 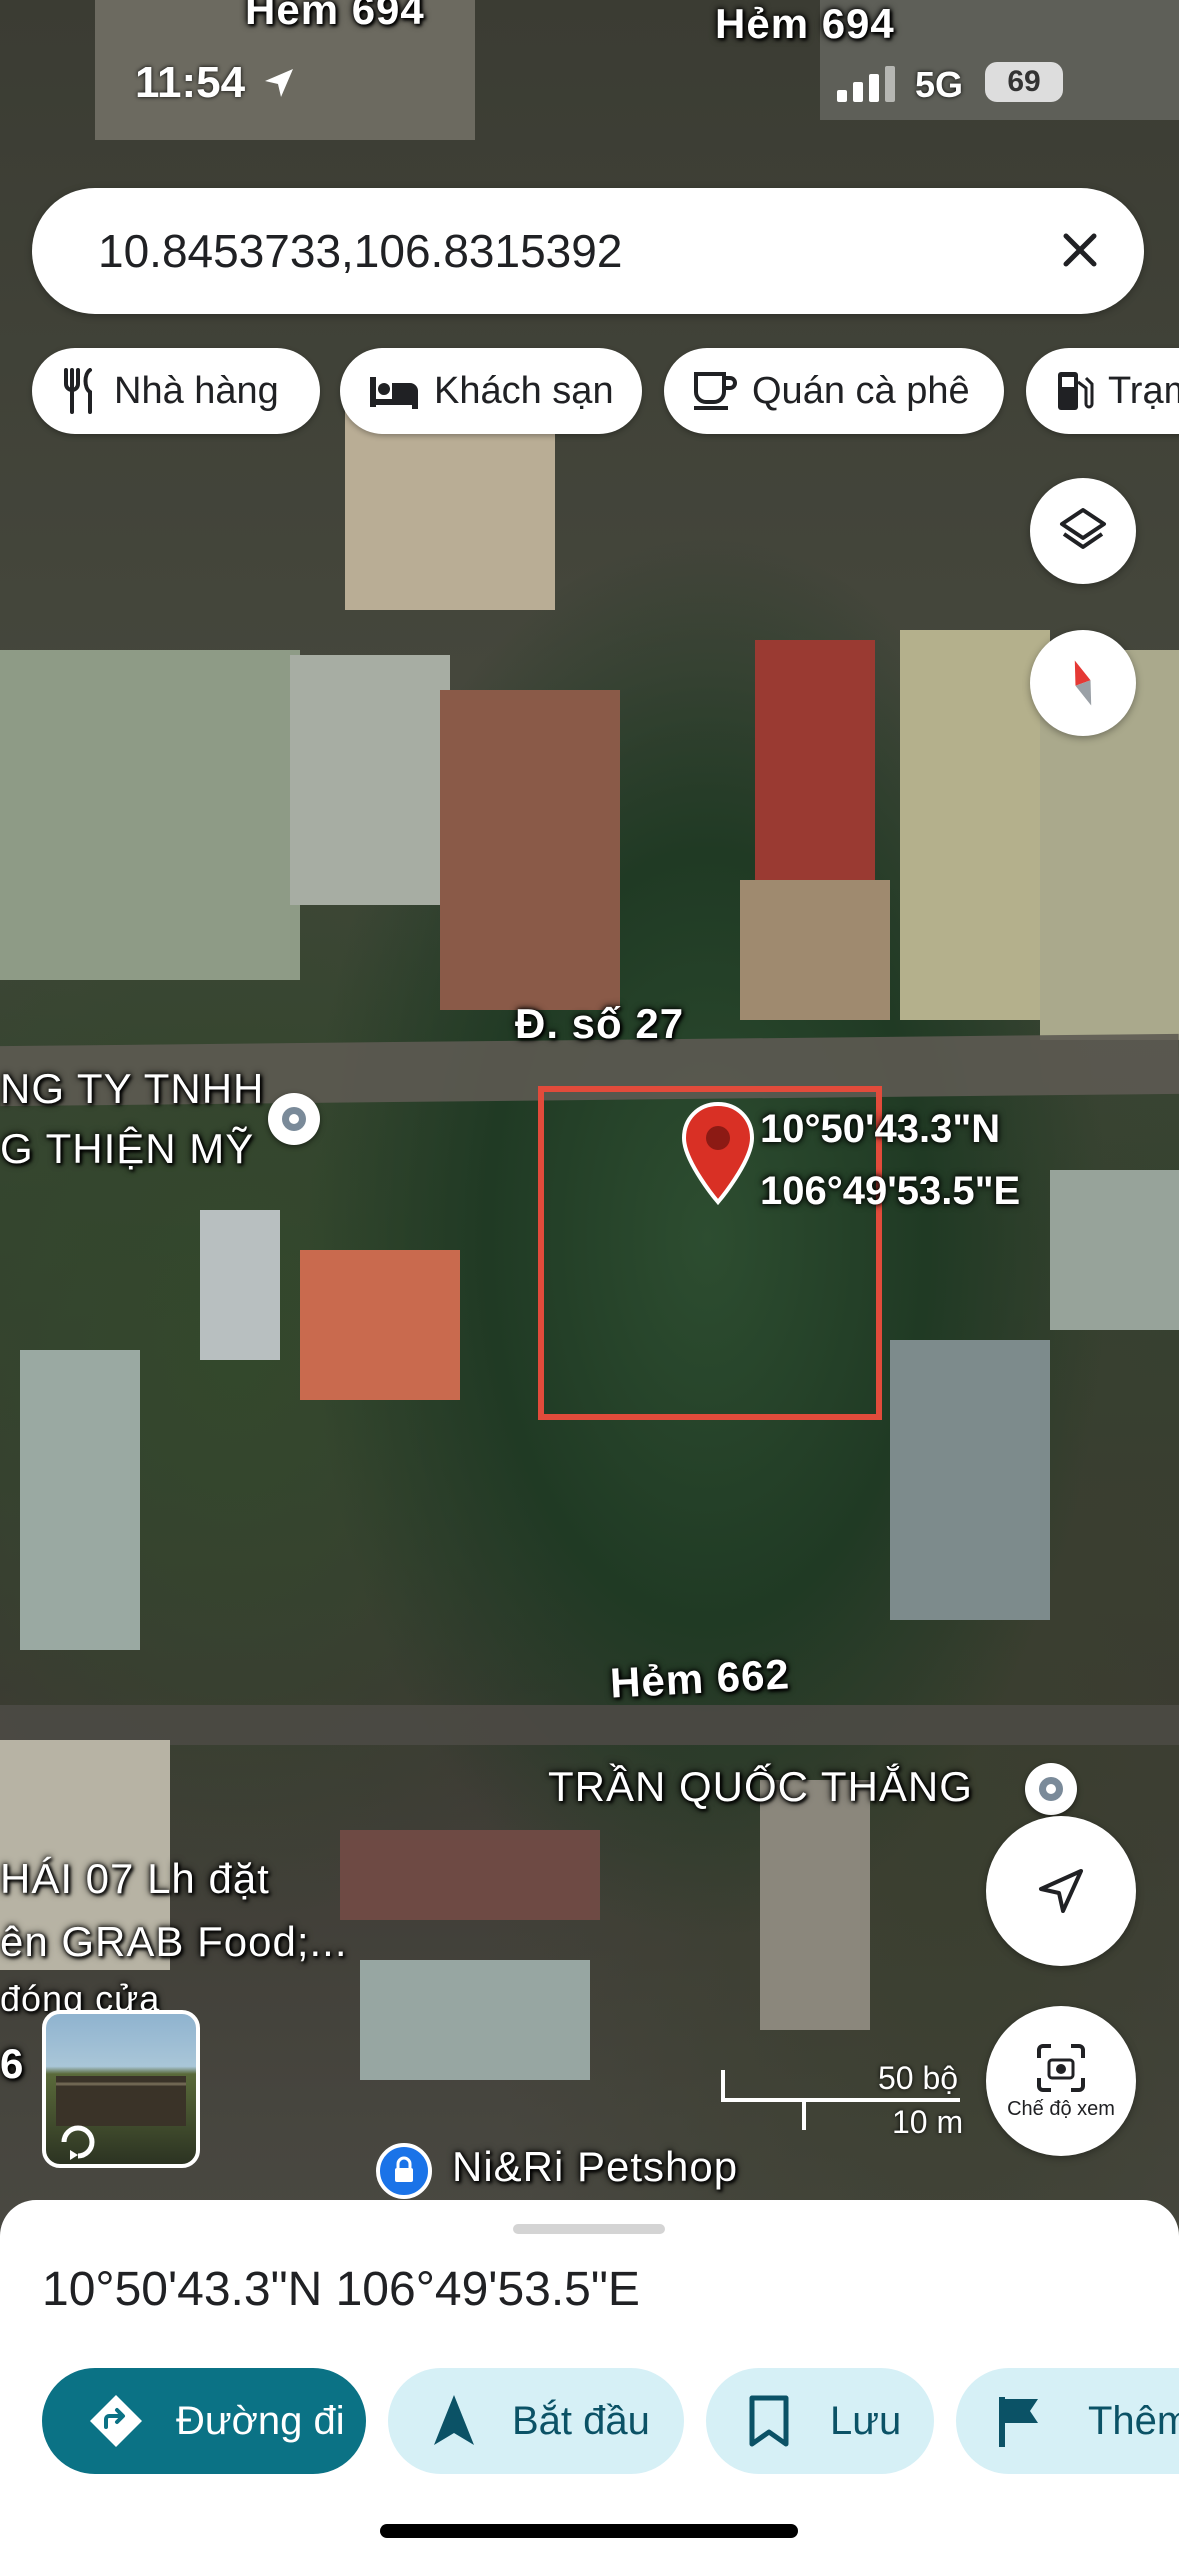 What do you see at coordinates (1061, 2108) in the screenshot?
I see `view-mode-label: Chế độ xem` at bounding box center [1061, 2108].